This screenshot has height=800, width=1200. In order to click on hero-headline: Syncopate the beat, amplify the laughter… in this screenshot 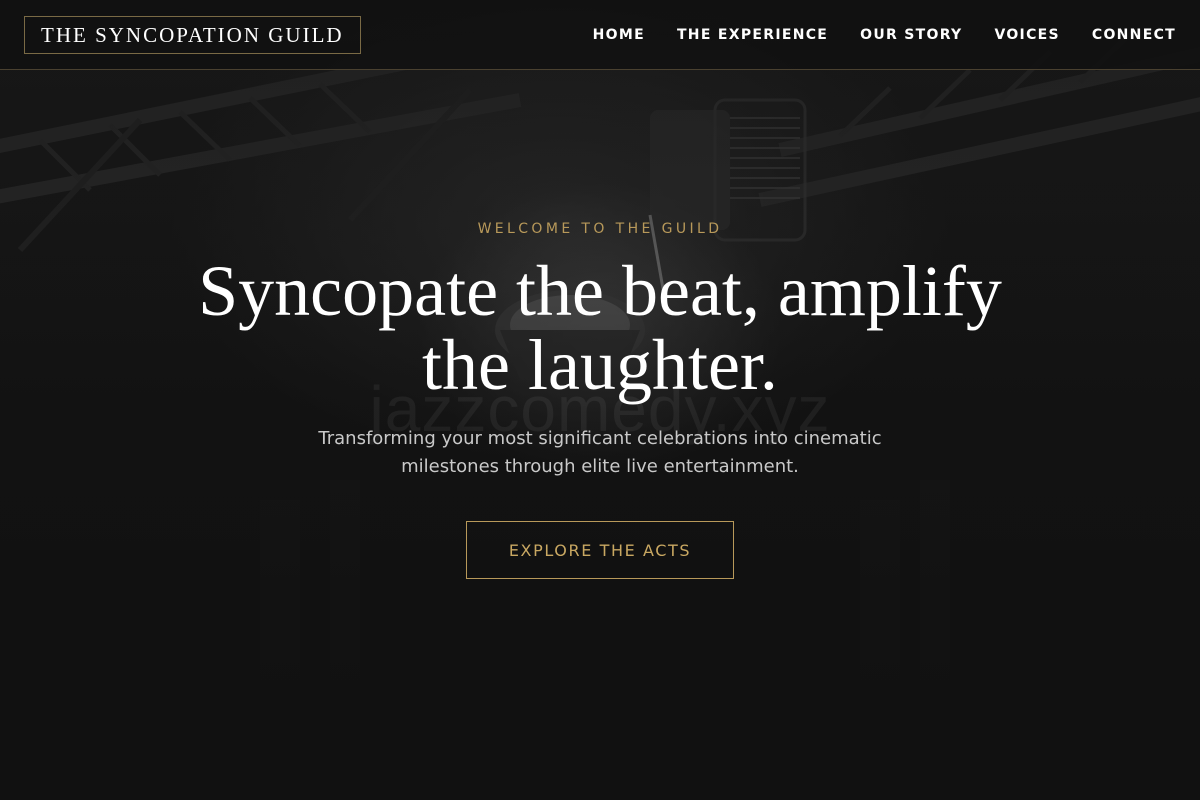, I will do `click(600, 328)`.